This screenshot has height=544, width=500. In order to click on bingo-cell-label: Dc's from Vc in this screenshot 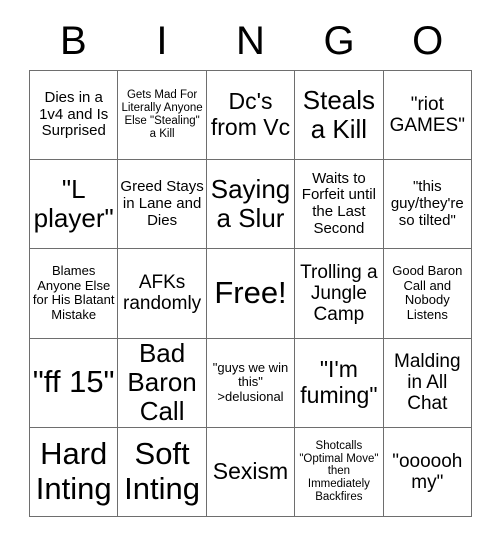, I will do `click(250, 114)`.